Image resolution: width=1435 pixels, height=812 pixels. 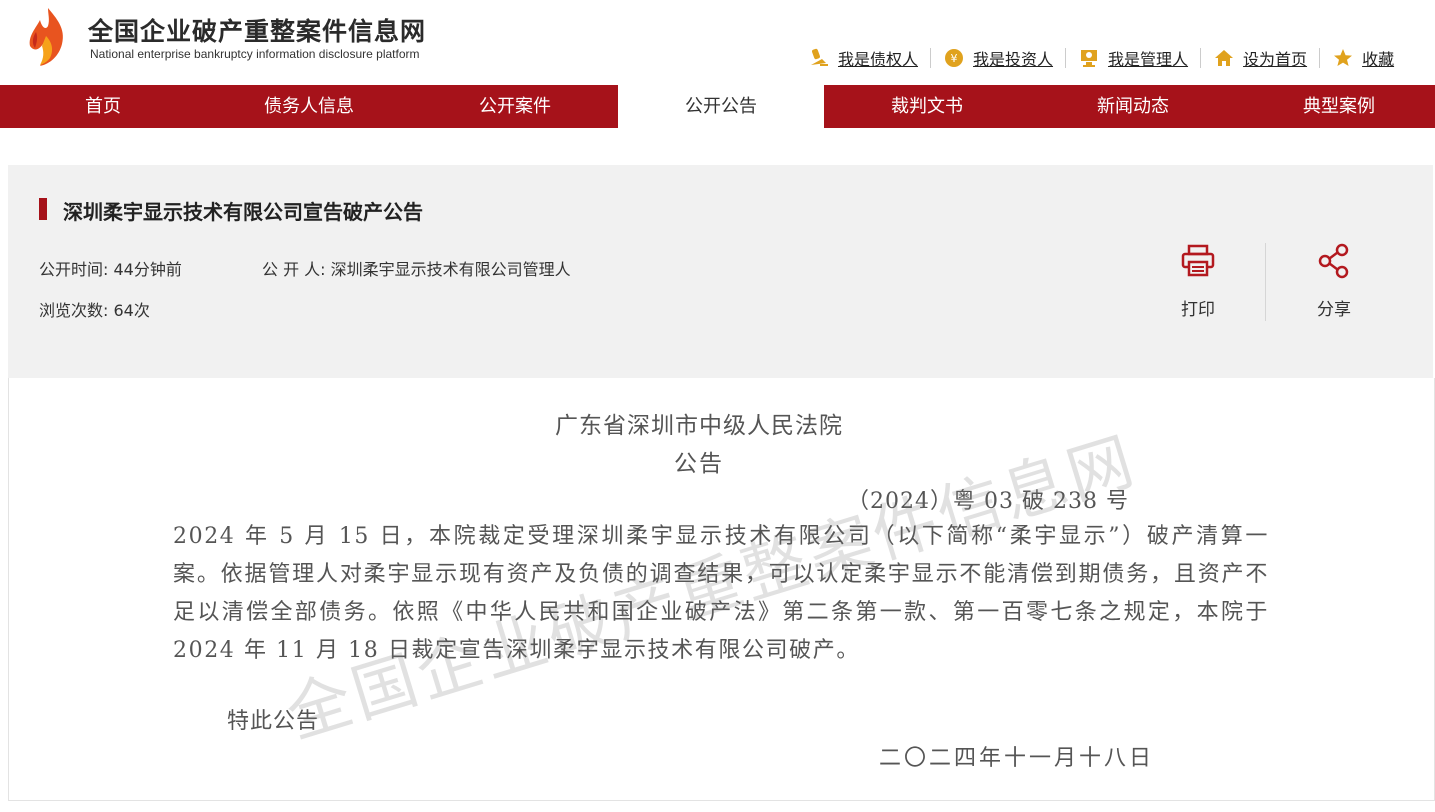 I want to click on investor-icon: ¥, so click(x=954, y=58).